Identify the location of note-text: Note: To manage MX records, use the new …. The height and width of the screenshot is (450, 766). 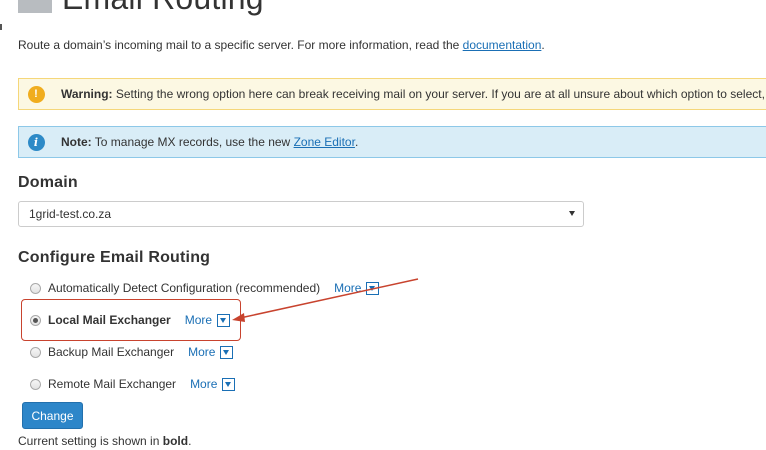
(205, 142).